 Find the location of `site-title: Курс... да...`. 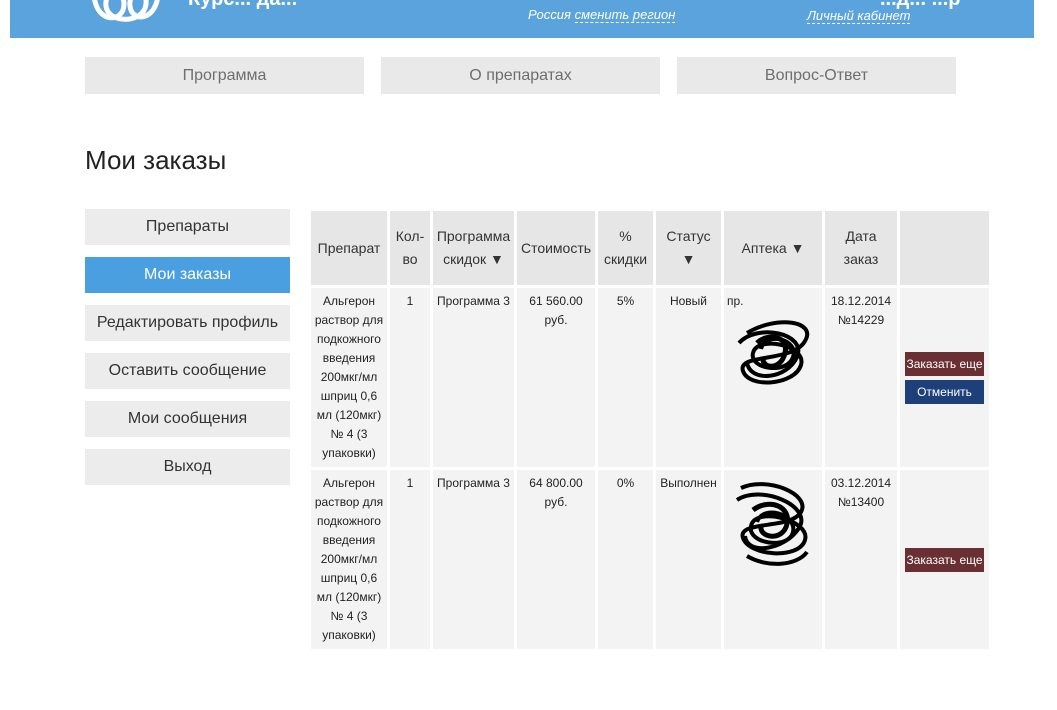

site-title: Курс... да... is located at coordinates (242, 5).